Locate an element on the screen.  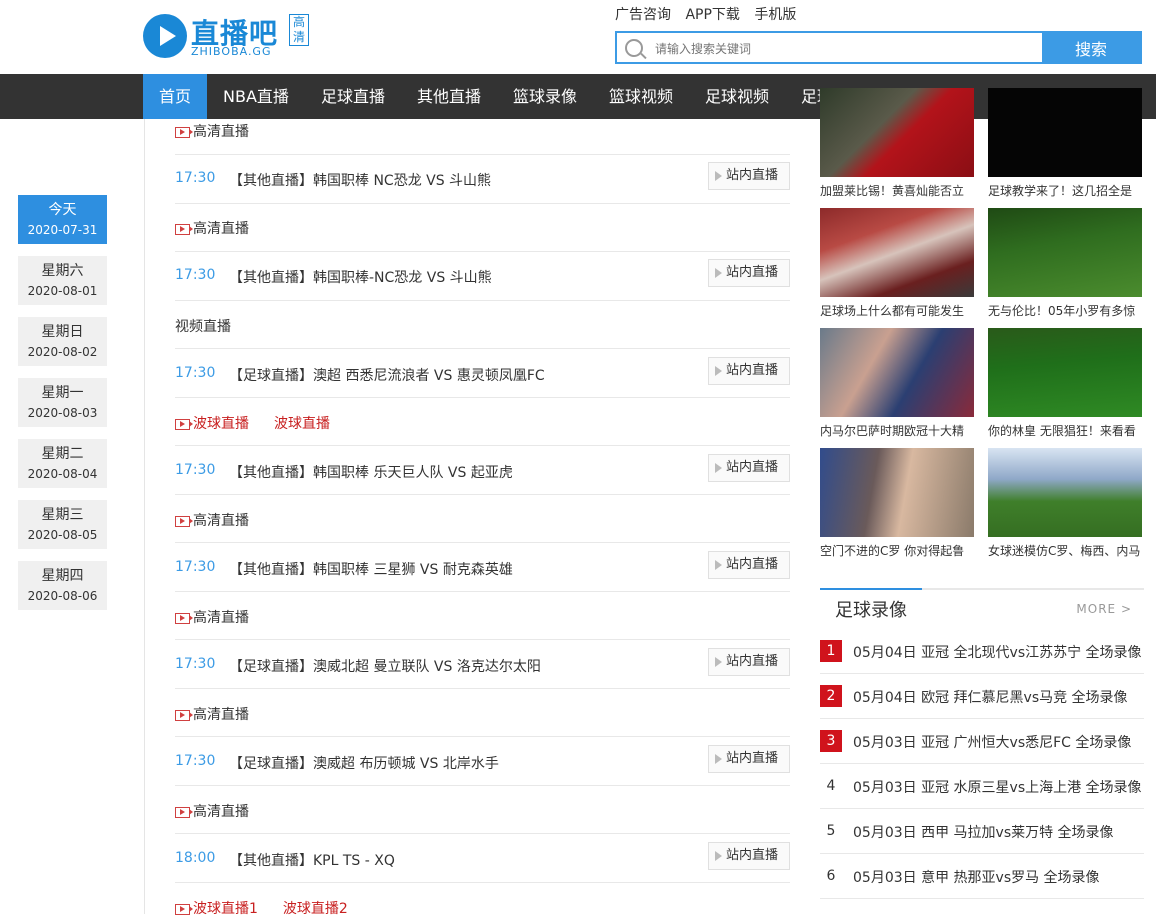
match-title: 【其他直播】韩国职棒 三星狮 VS 耐克森英雄 is located at coordinates (371, 569).